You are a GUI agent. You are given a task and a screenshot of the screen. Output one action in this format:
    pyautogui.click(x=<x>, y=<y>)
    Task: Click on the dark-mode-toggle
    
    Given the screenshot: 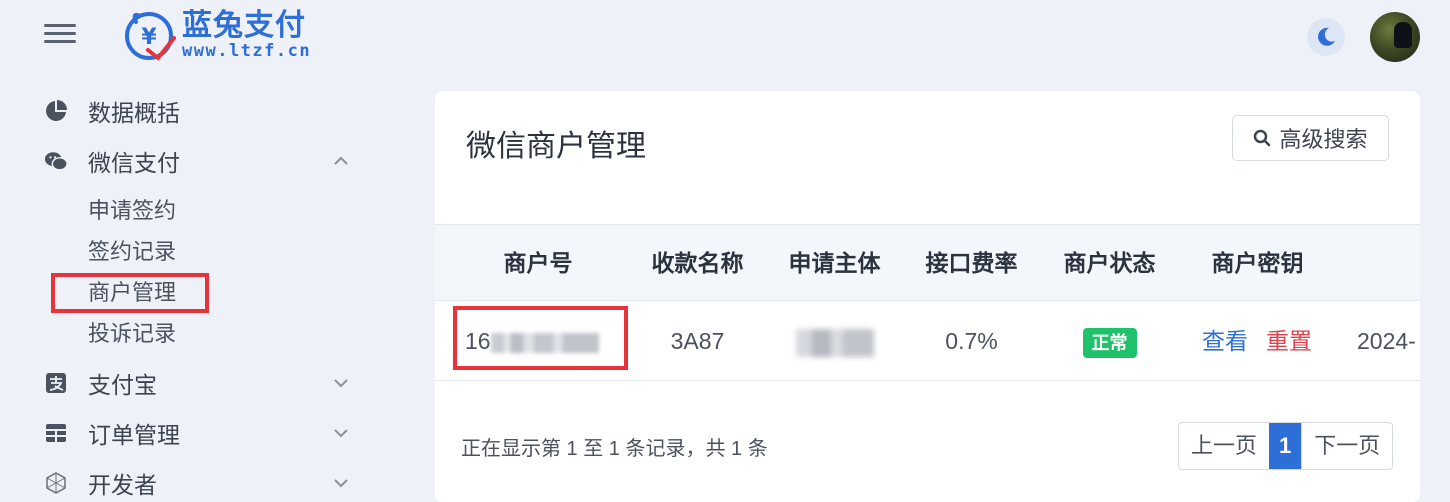 What is the action you would take?
    pyautogui.click(x=1326, y=37)
    